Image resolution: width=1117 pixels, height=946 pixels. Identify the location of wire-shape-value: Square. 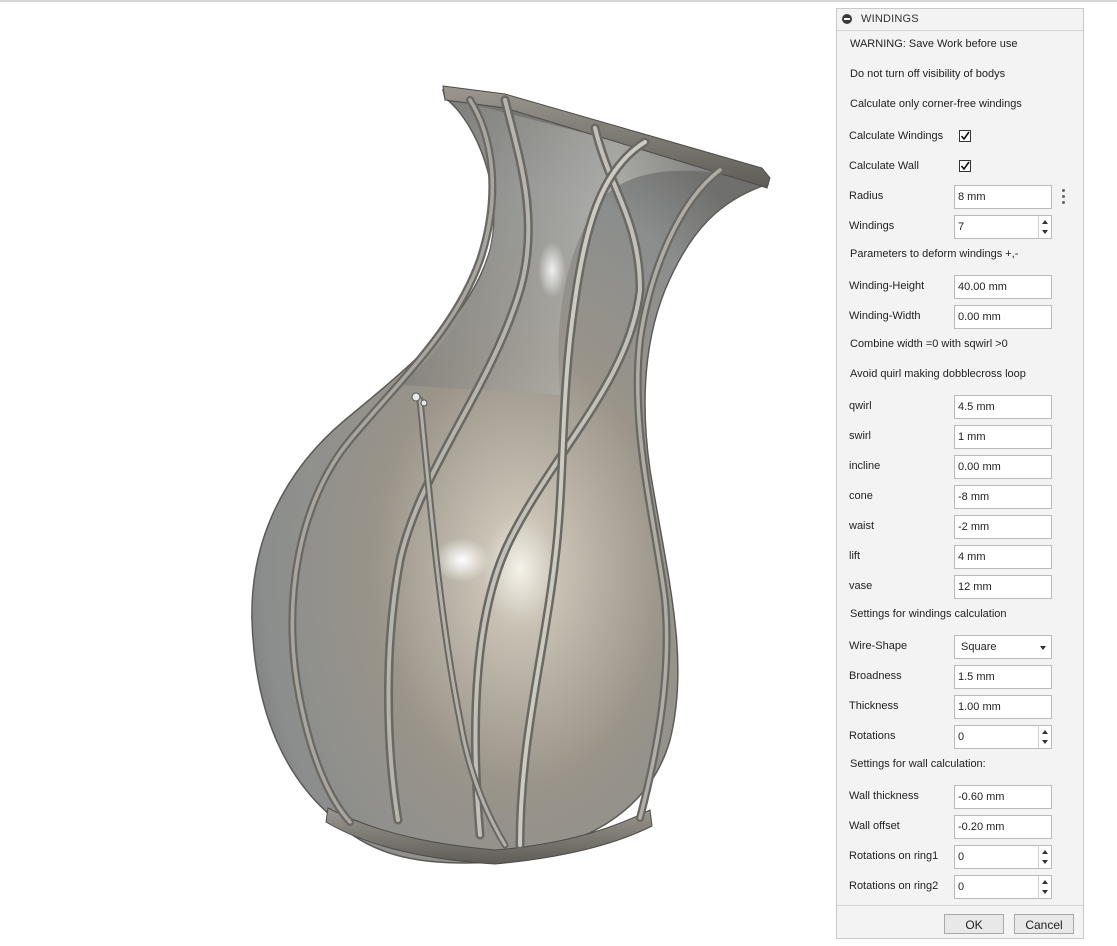
(979, 647).